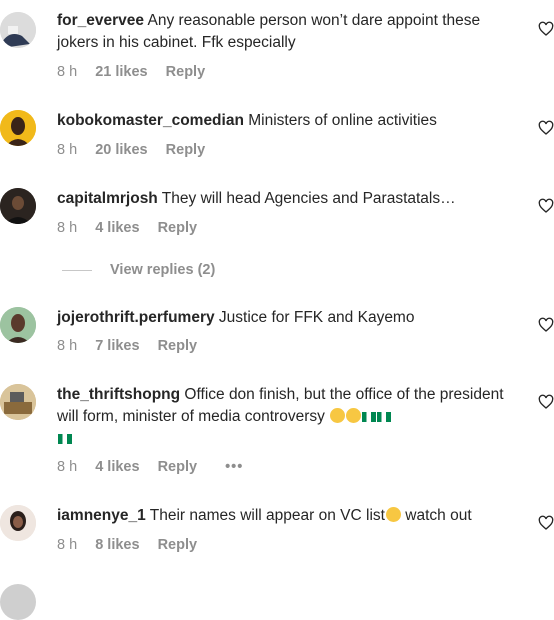 This screenshot has width=554, height=620. I want to click on comment-username: jojerothrift.perfumery, so click(136, 317).